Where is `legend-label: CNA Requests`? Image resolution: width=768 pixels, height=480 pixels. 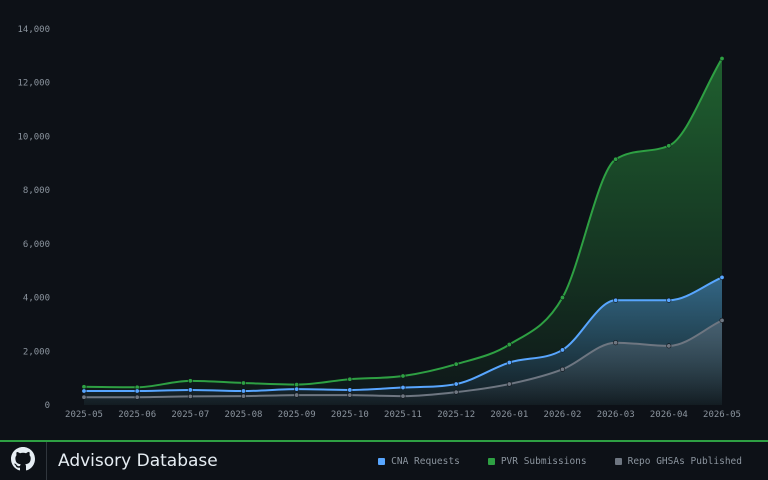
legend-label: CNA Requests is located at coordinates (425, 461).